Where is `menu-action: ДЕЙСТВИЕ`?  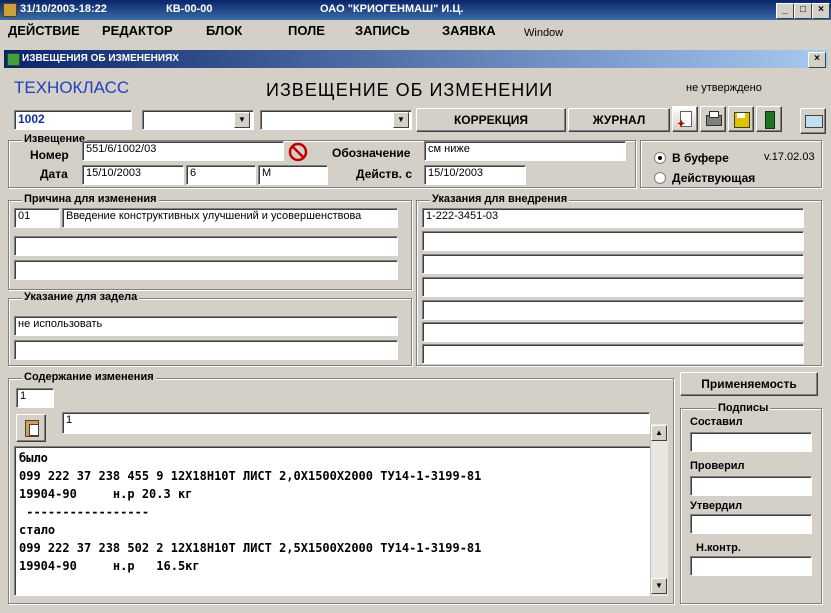
menu-action: ДЕЙСТВИЕ is located at coordinates (44, 30).